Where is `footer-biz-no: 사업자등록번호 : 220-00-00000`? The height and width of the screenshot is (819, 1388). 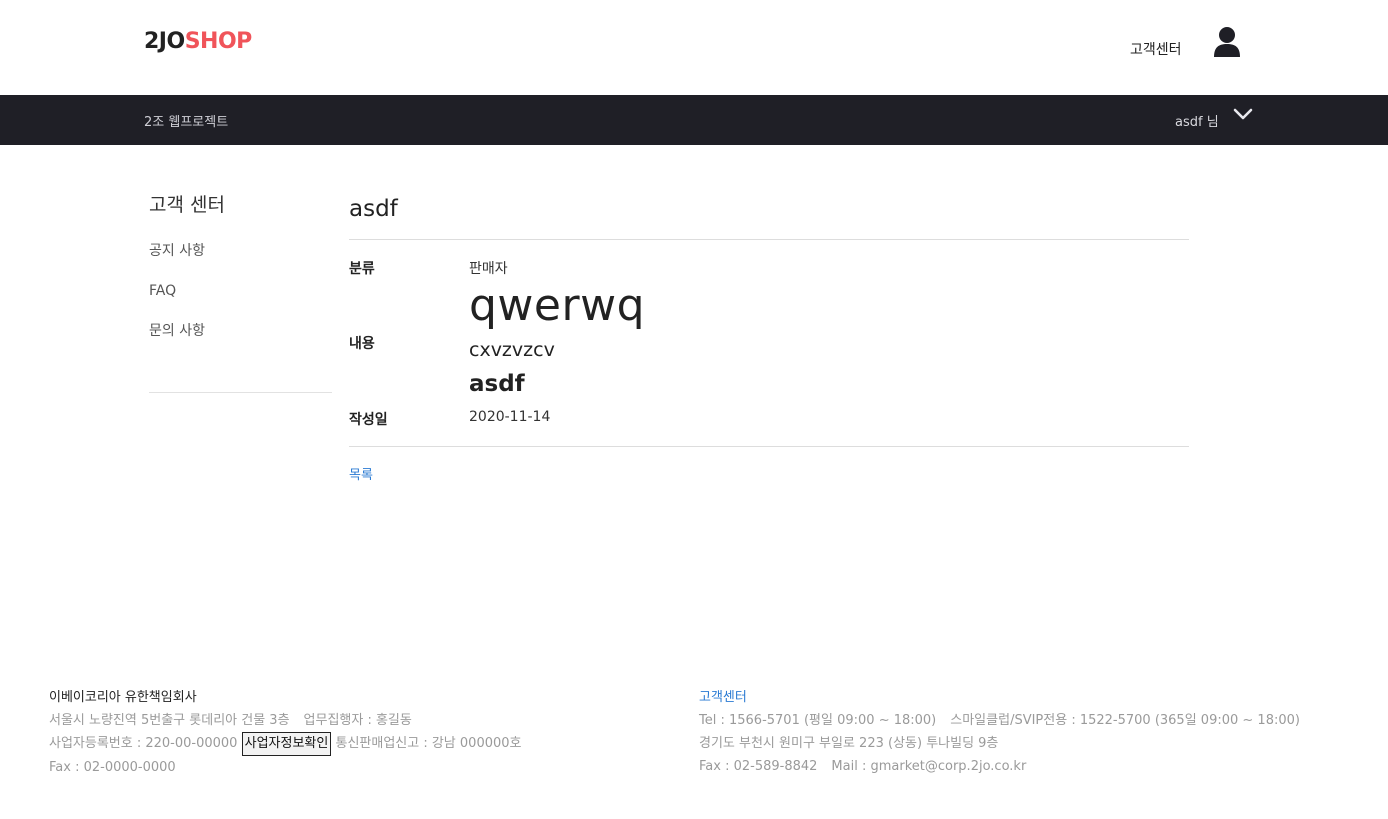 footer-biz-no: 사업자등록번호 : 220-00-00000 is located at coordinates (143, 743).